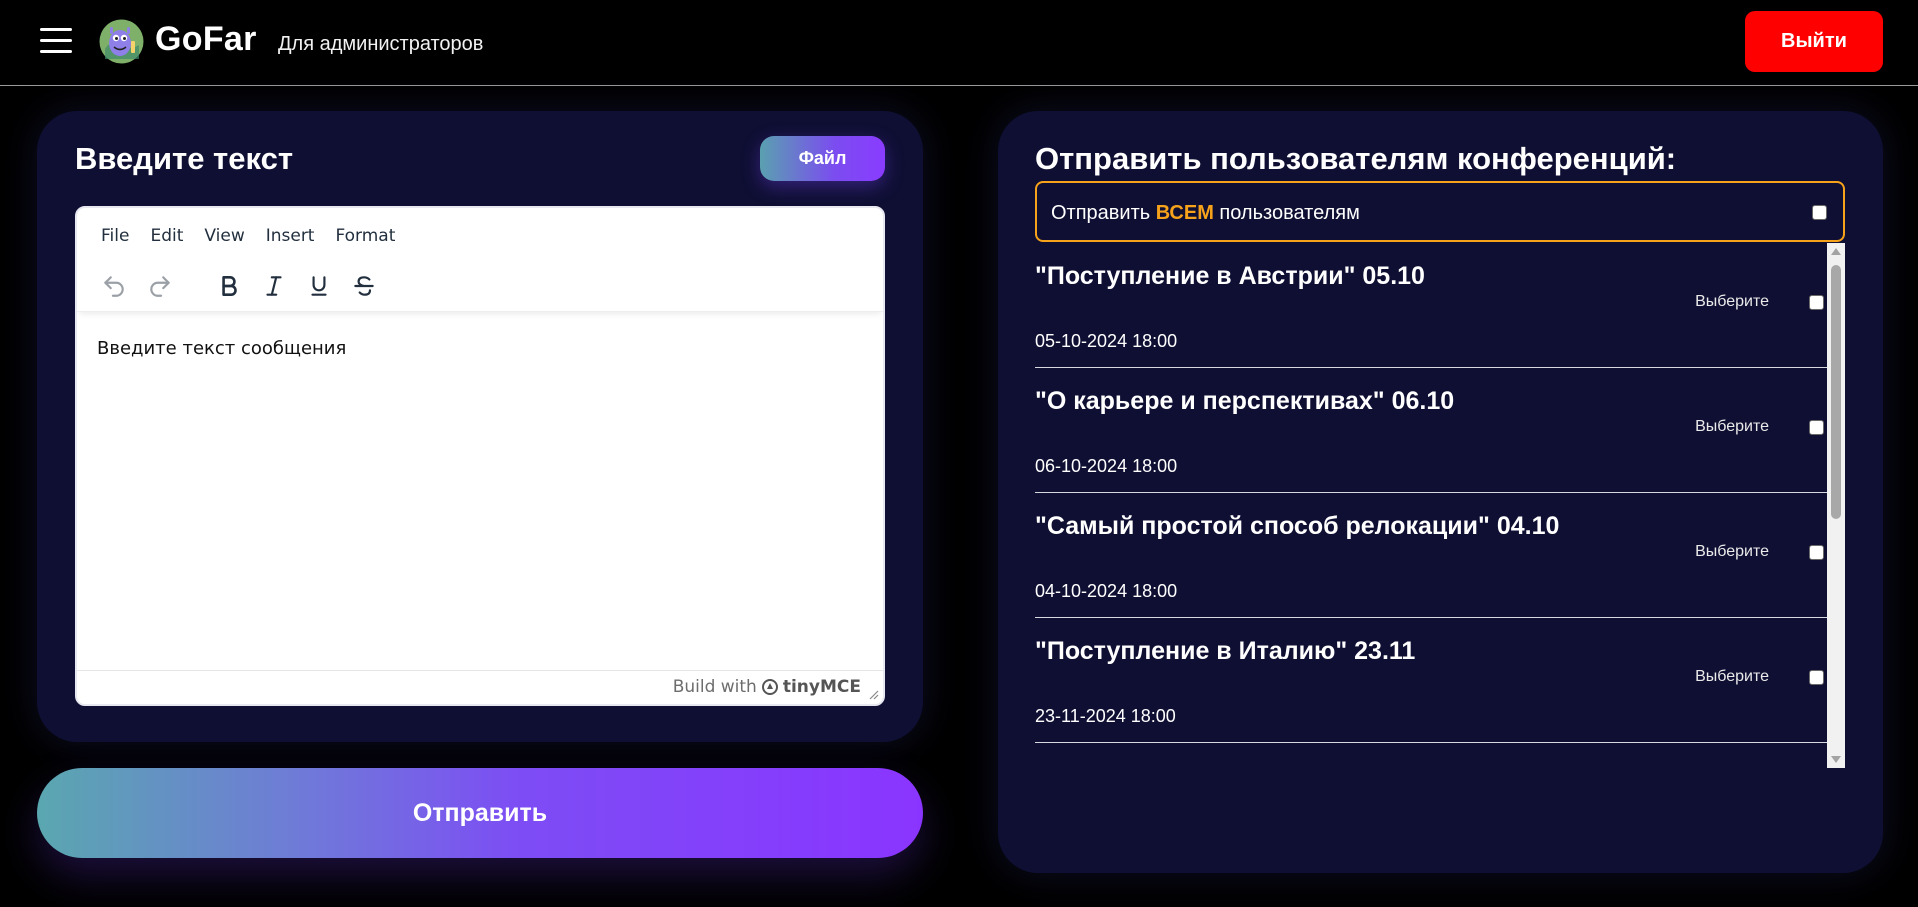 The image size is (1918, 907). I want to click on editor-card-title: Введите текст, so click(184, 158).